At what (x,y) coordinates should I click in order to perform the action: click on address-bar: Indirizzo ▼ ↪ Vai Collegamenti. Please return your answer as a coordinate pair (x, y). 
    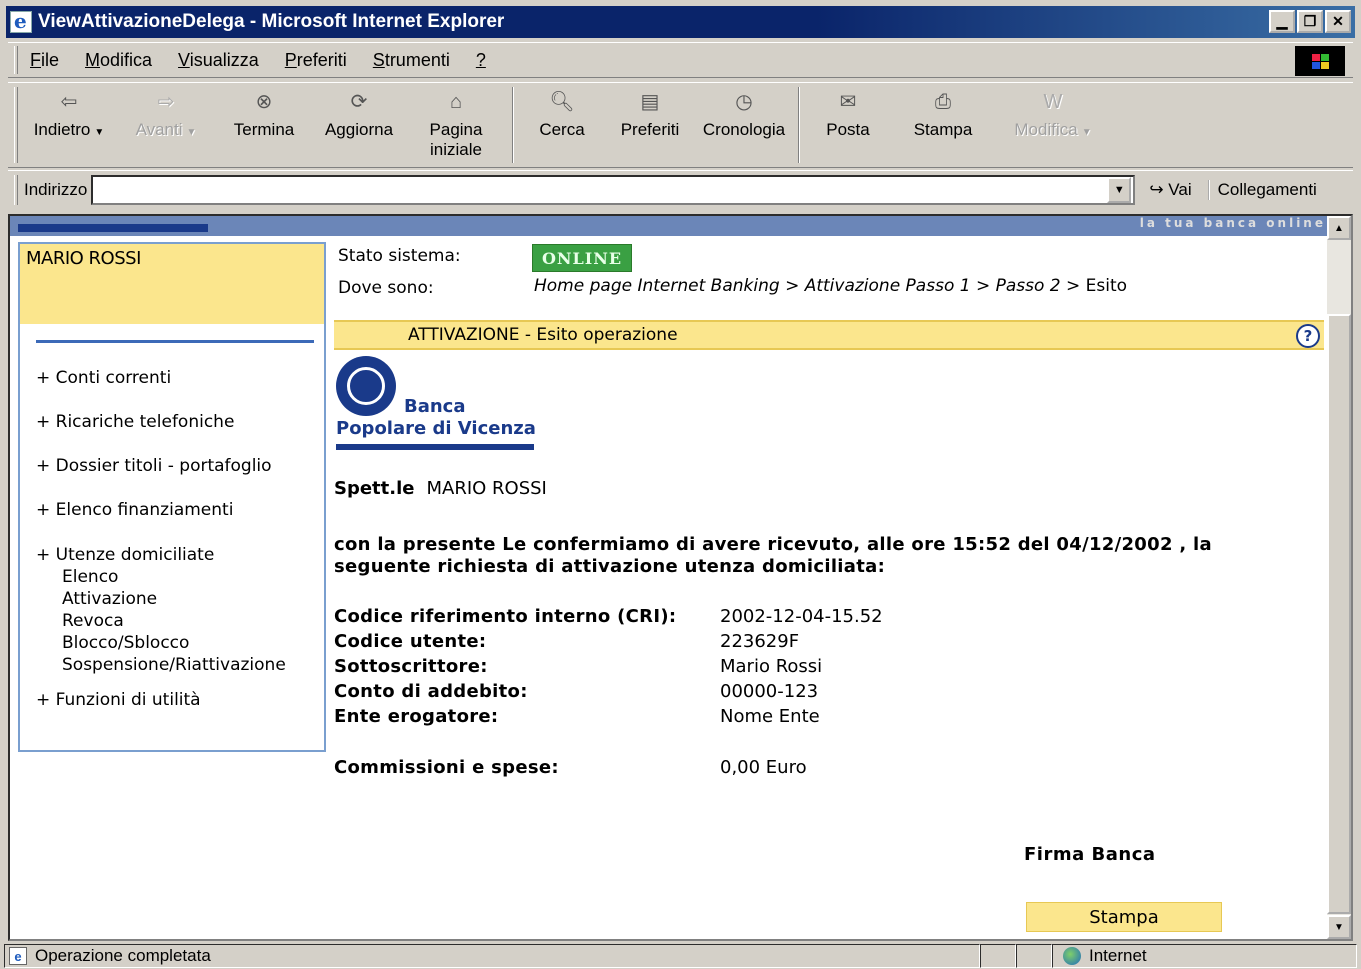
    Looking at the image, I should click on (680, 189).